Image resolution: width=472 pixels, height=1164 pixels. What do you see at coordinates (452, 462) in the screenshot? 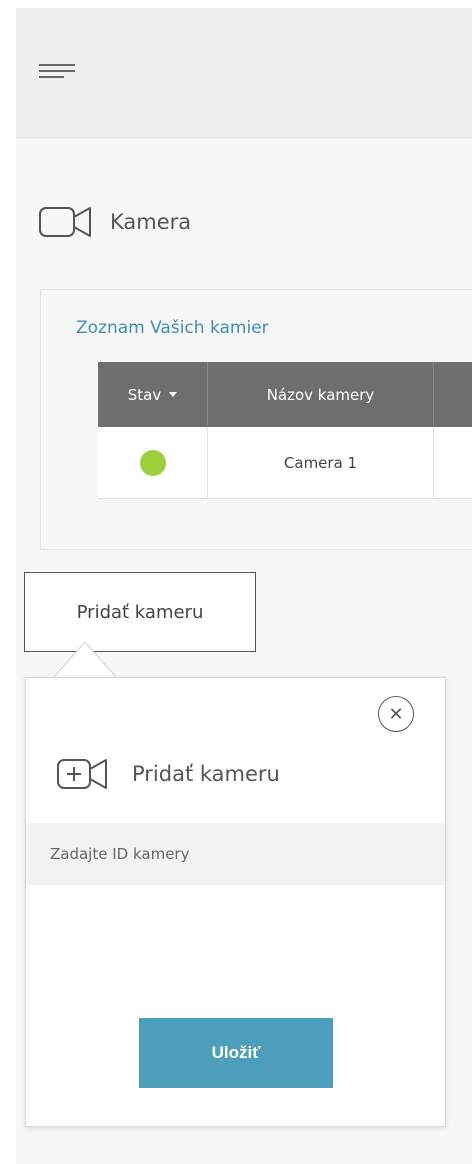
I see `extra-cell` at bounding box center [452, 462].